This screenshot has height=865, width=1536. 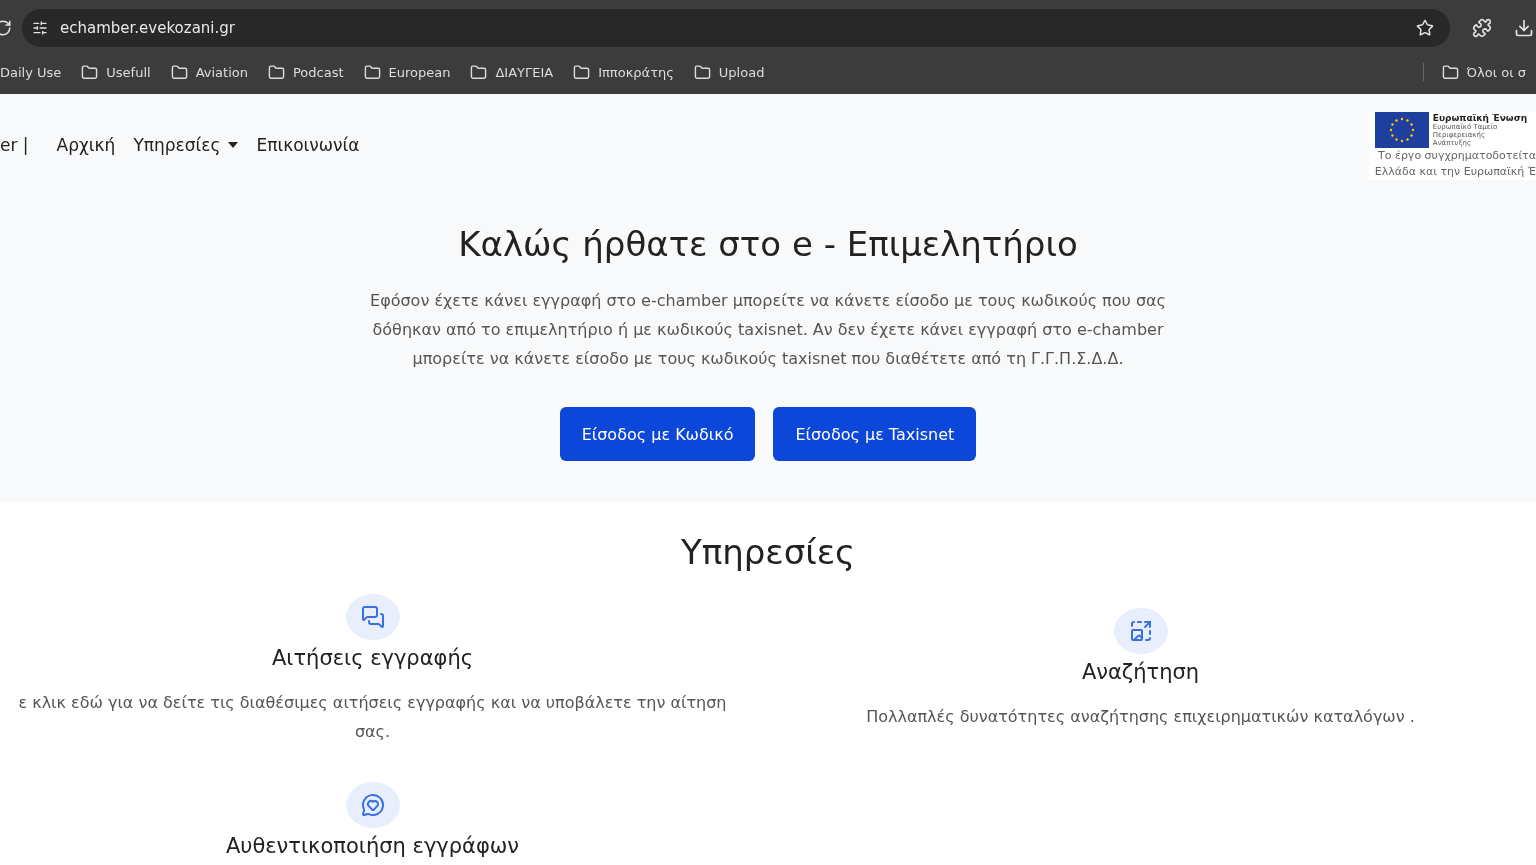 I want to click on address-bar: echamber.evekozani.gr, so click(x=736, y=28).